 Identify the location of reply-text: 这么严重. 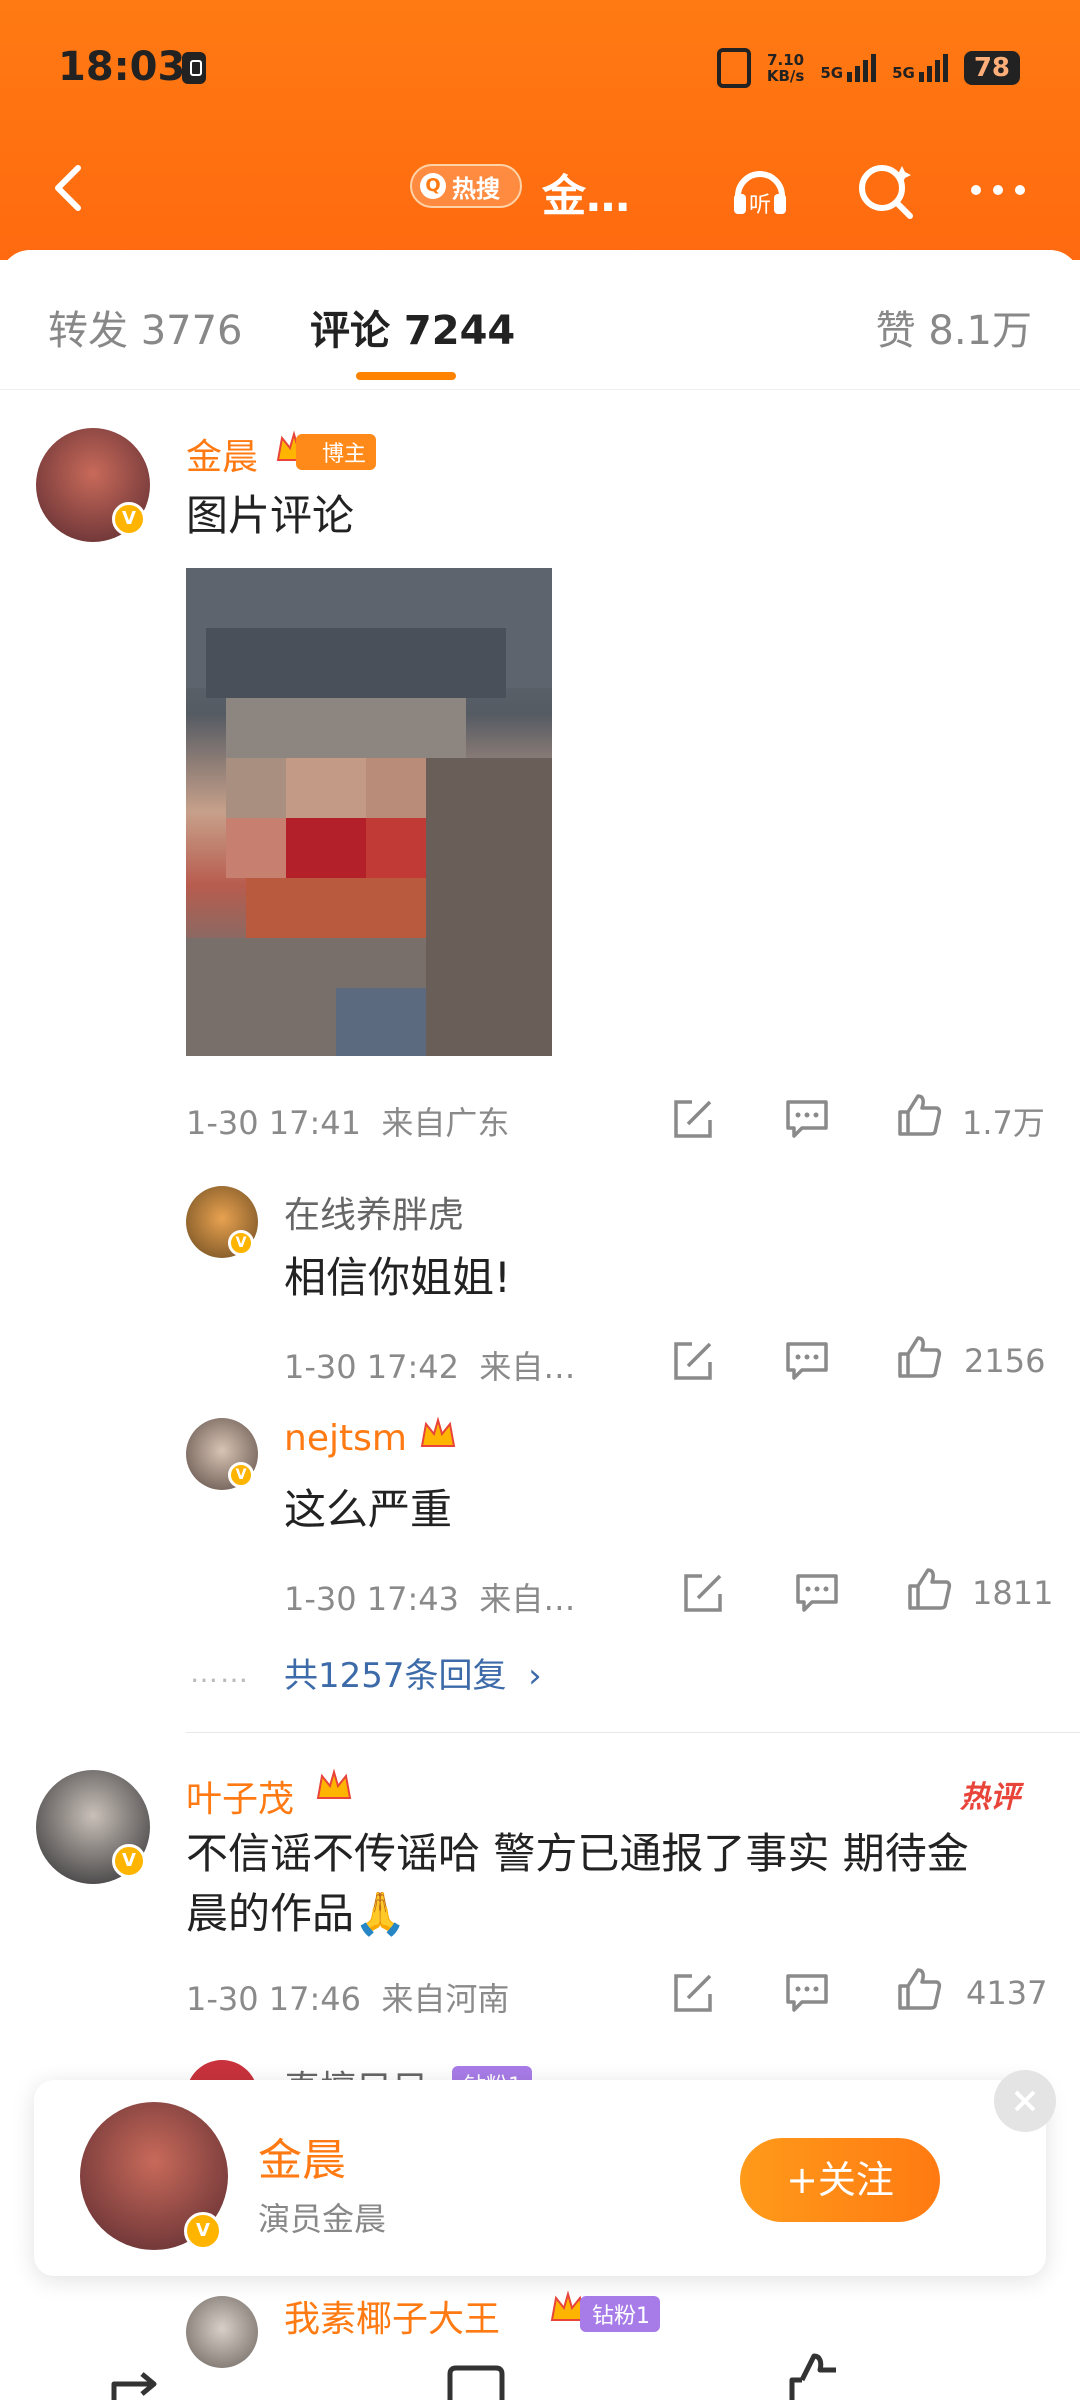
(368, 1509).